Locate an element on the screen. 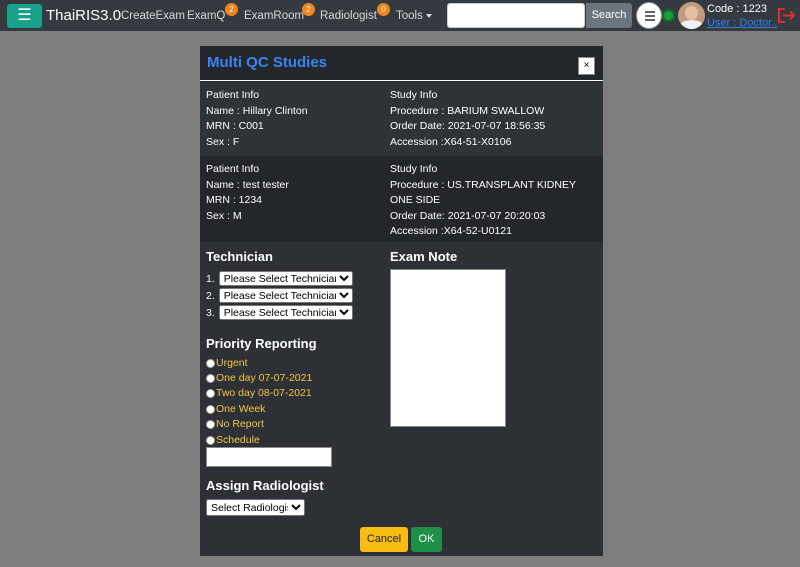  priority-option-urgent: Urgent is located at coordinates (227, 363).